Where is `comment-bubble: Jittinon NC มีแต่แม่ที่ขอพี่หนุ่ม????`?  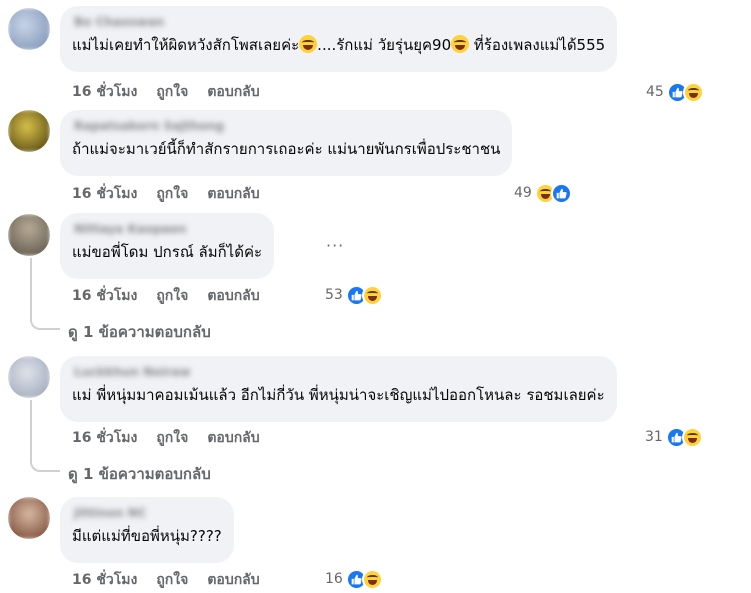 comment-bubble: Jittinon NC มีแต่แม่ที่ขอพี่หนุ่ม???? is located at coordinates (147, 530).